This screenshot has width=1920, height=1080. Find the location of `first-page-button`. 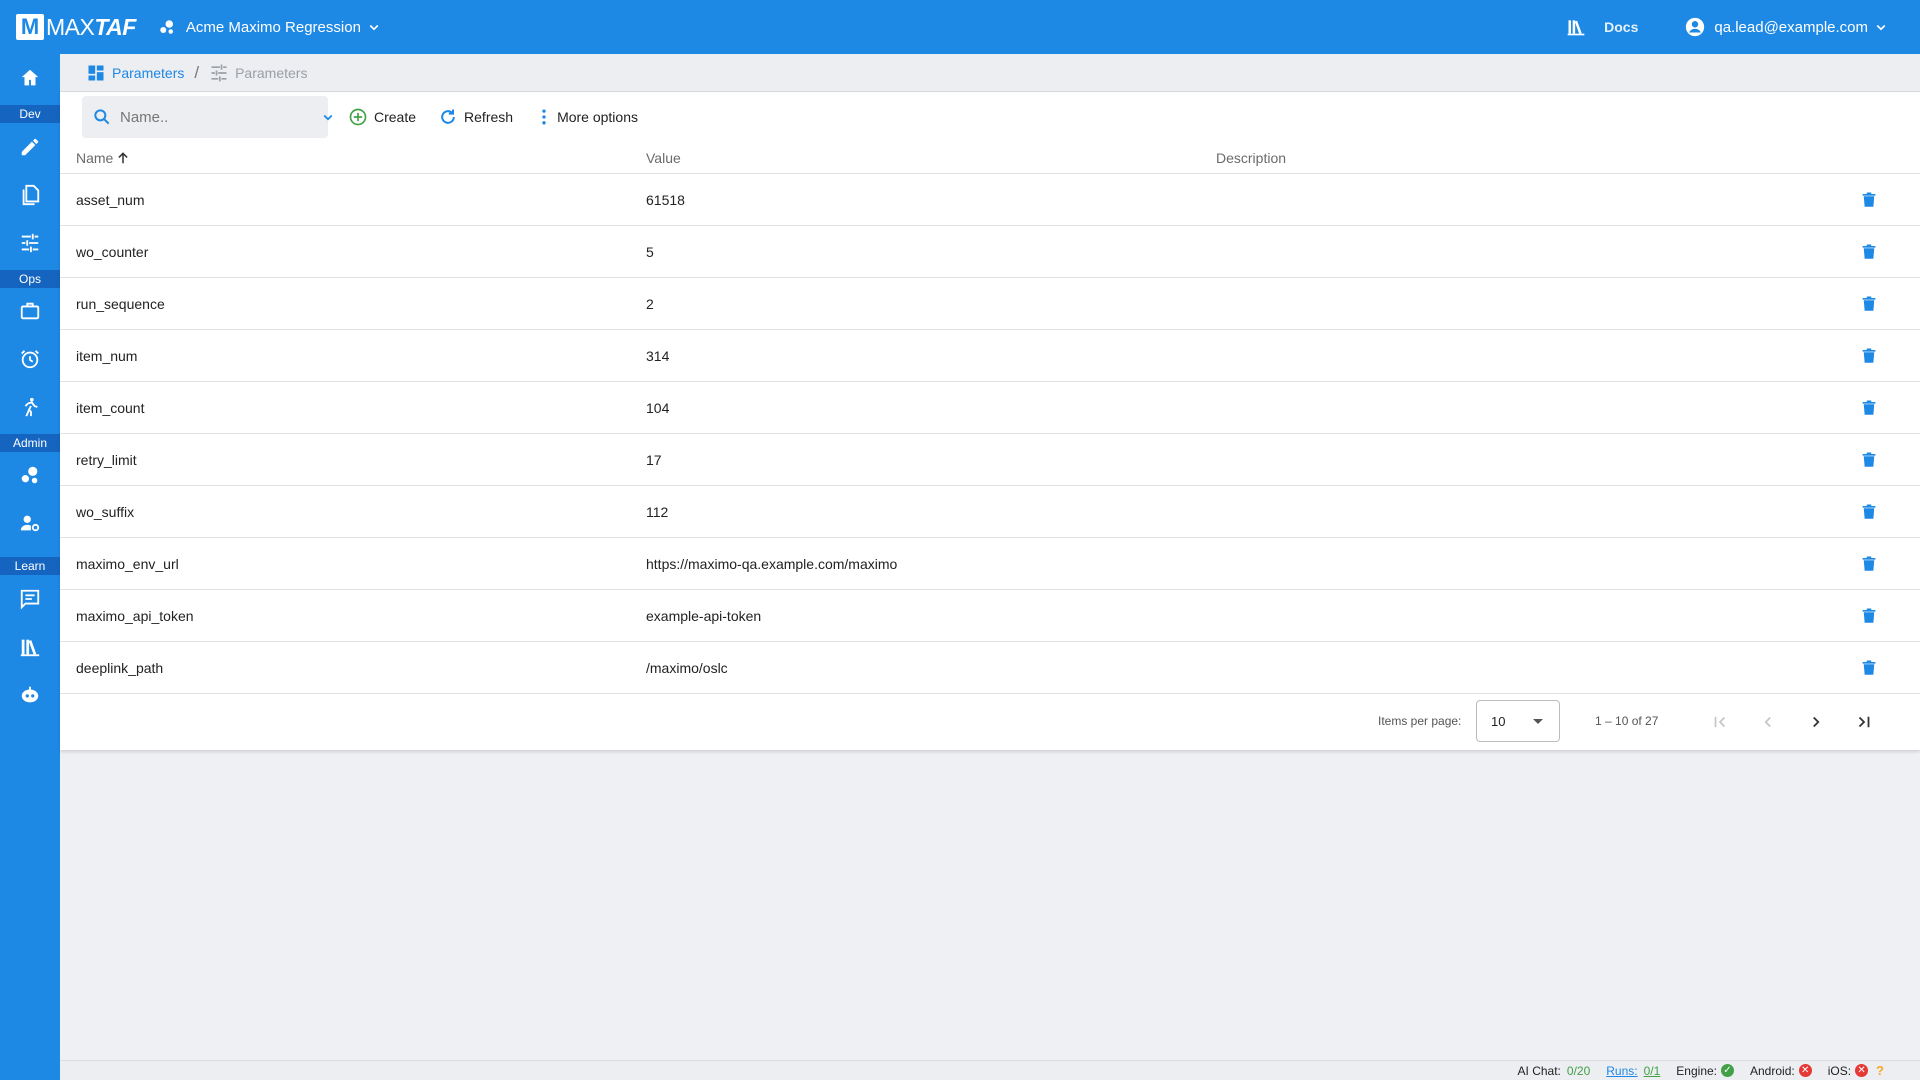

first-page-button is located at coordinates (1720, 722).